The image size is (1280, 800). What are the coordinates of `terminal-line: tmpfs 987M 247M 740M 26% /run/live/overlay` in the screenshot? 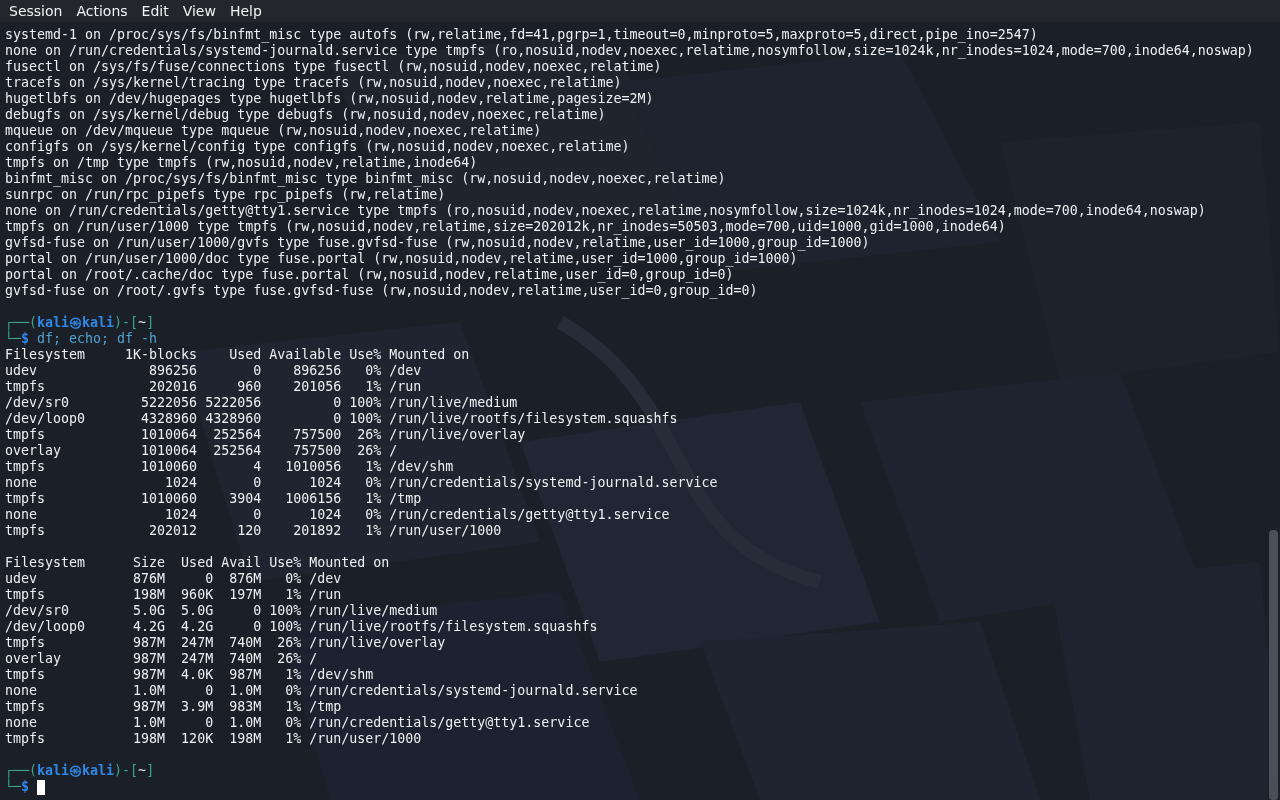 It's located at (226, 643).